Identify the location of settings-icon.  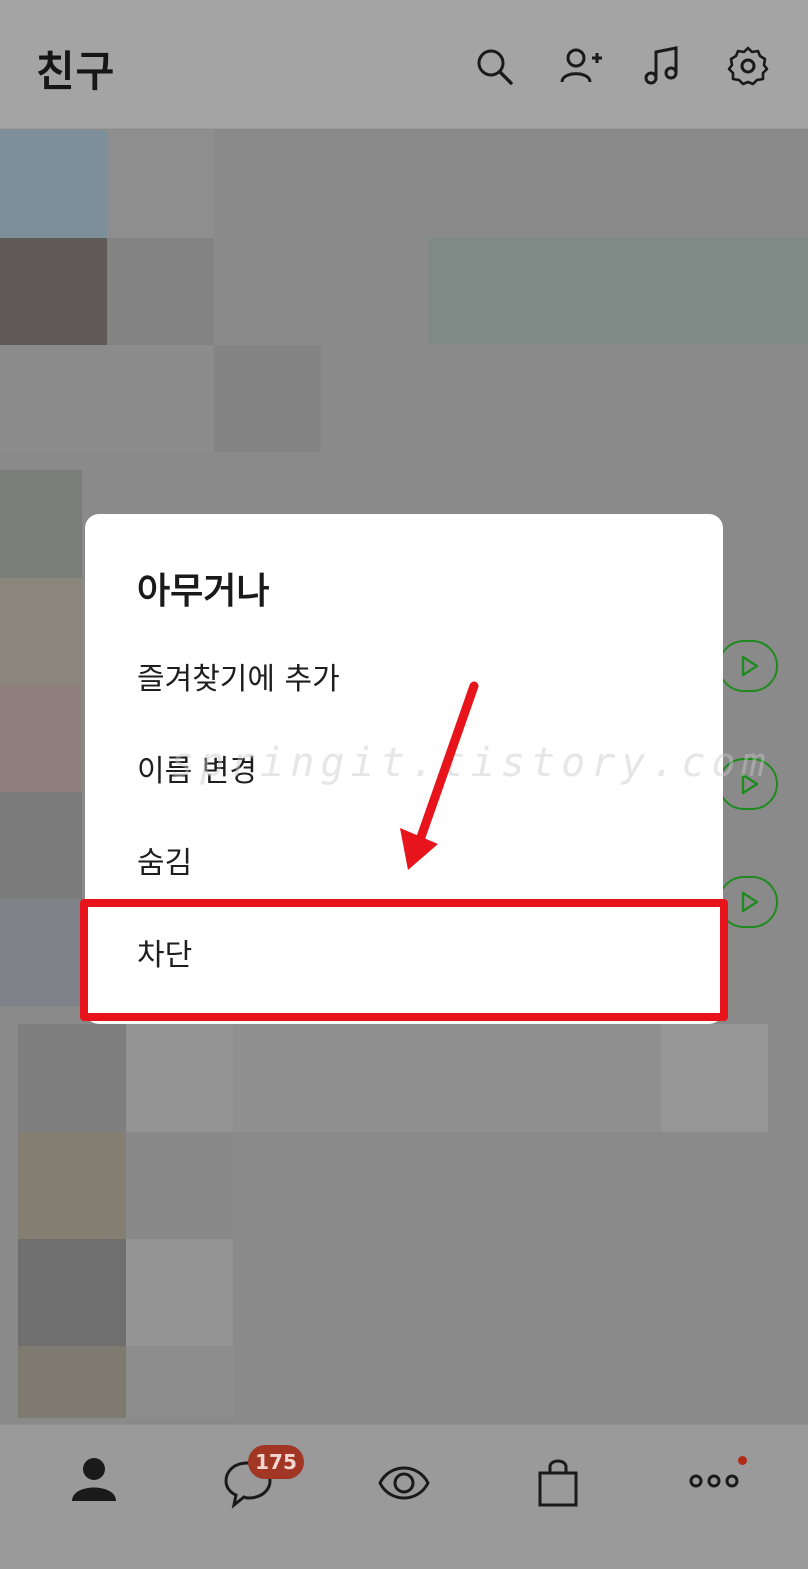
(748, 66).